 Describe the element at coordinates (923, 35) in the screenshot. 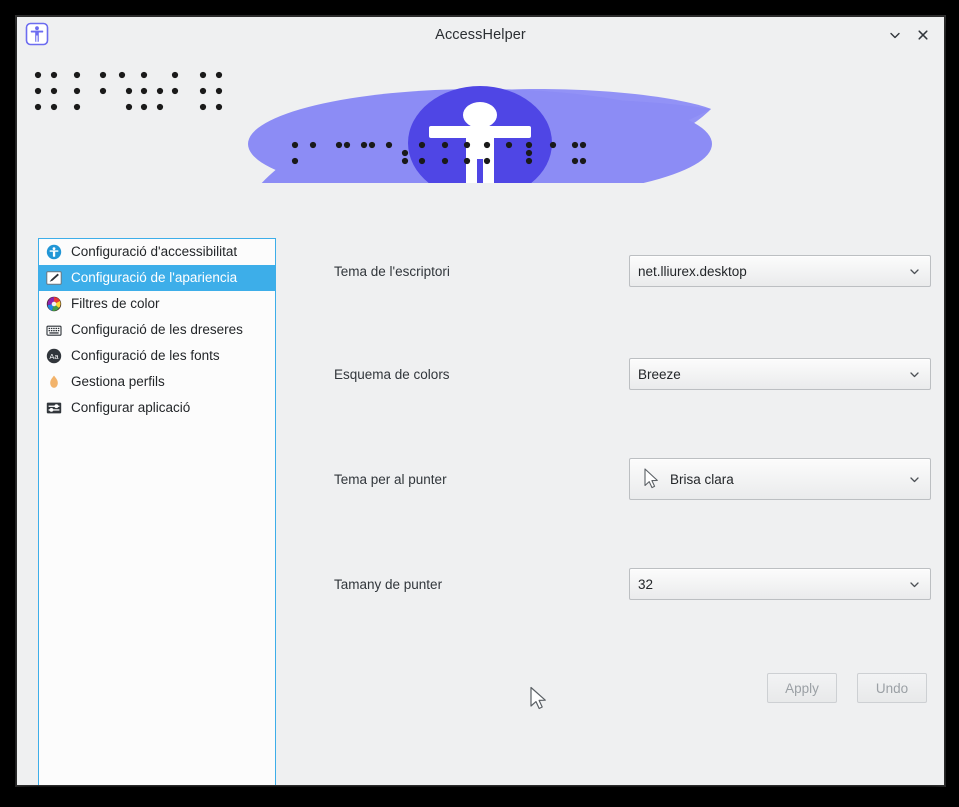

I see `close-button` at that location.